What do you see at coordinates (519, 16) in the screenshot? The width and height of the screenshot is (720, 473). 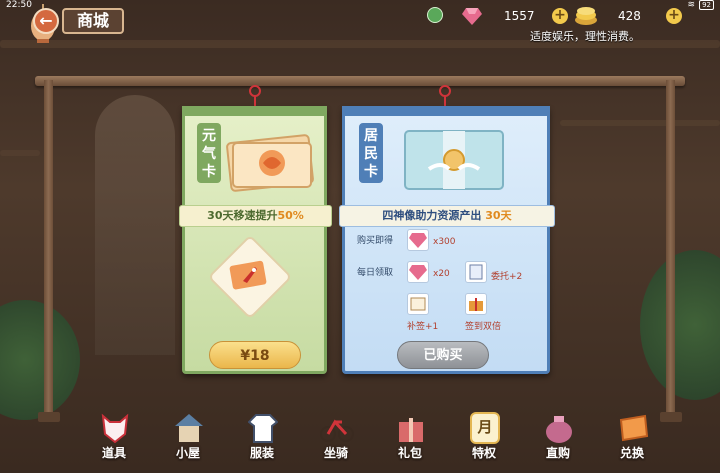 I see `gem-count: 1557` at bounding box center [519, 16].